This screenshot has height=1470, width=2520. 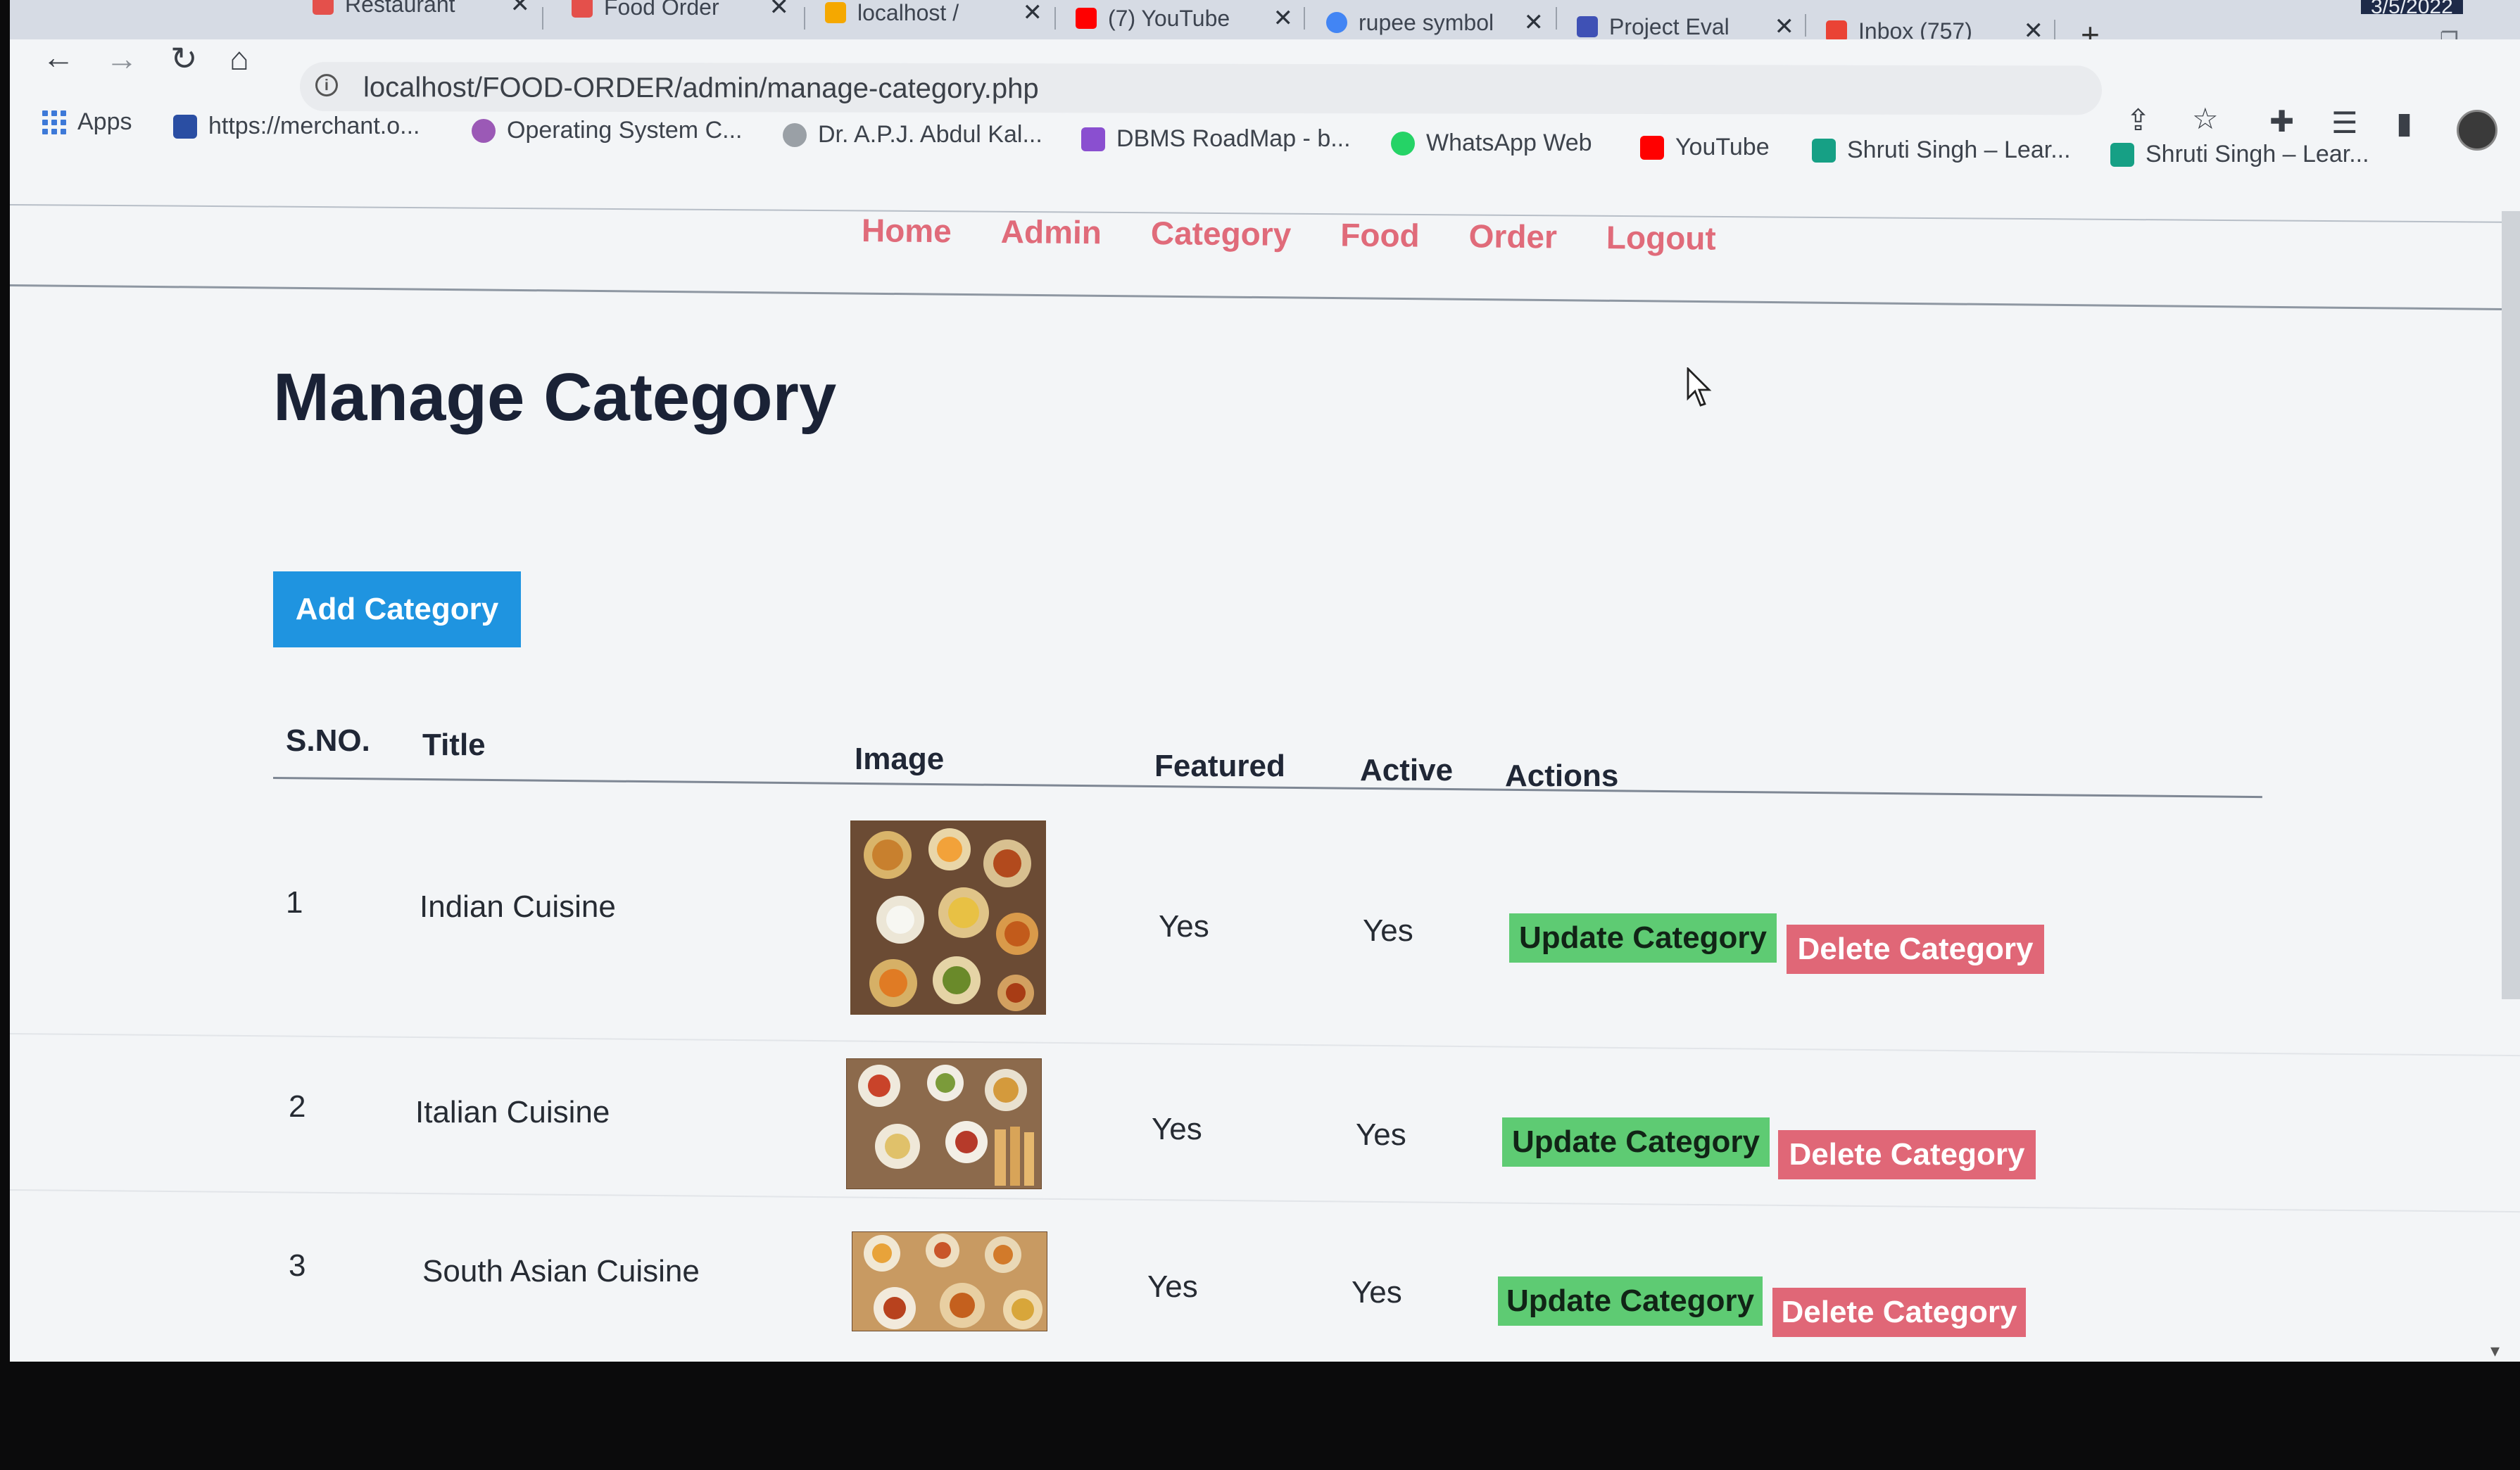 I want to click on row3-title: South Asian Cuisine, so click(x=561, y=1271).